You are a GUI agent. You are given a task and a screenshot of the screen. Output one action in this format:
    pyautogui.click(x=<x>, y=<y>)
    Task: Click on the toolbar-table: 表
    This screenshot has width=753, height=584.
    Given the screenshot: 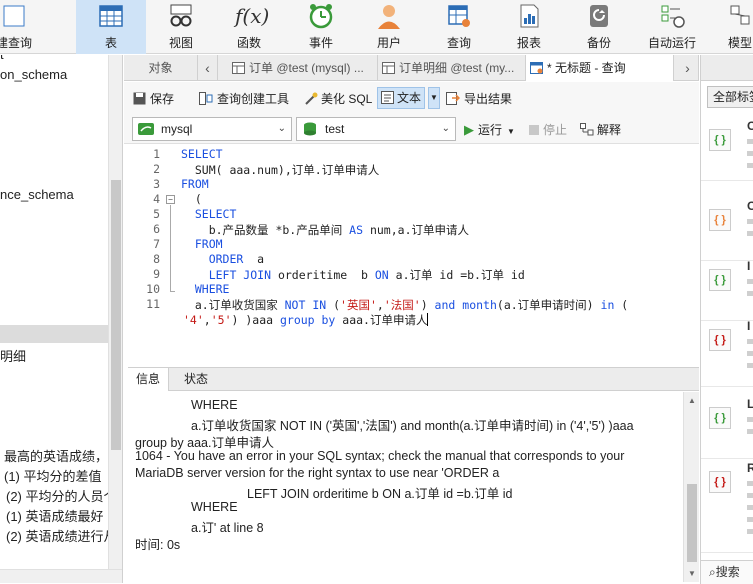 What is the action you would take?
    pyautogui.click(x=111, y=27)
    